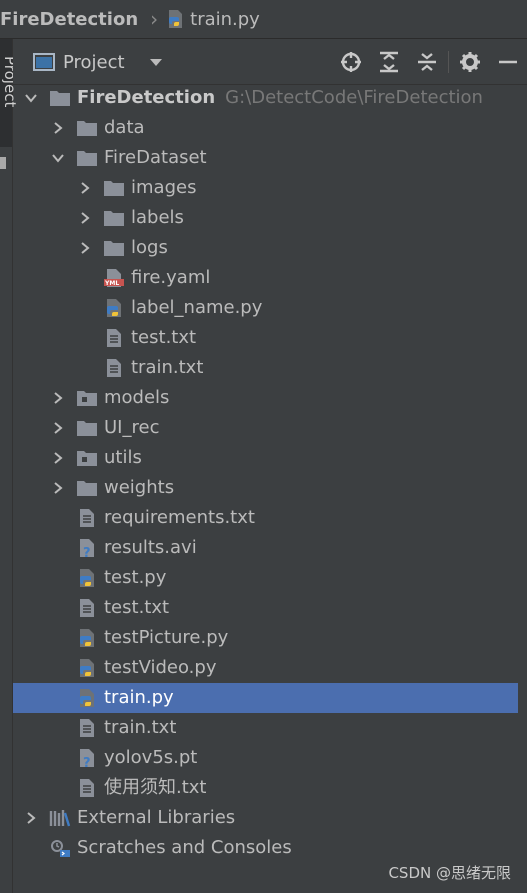  Describe the element at coordinates (270, 278) in the screenshot. I see `tree-file-row: YML fire.yaml` at that location.